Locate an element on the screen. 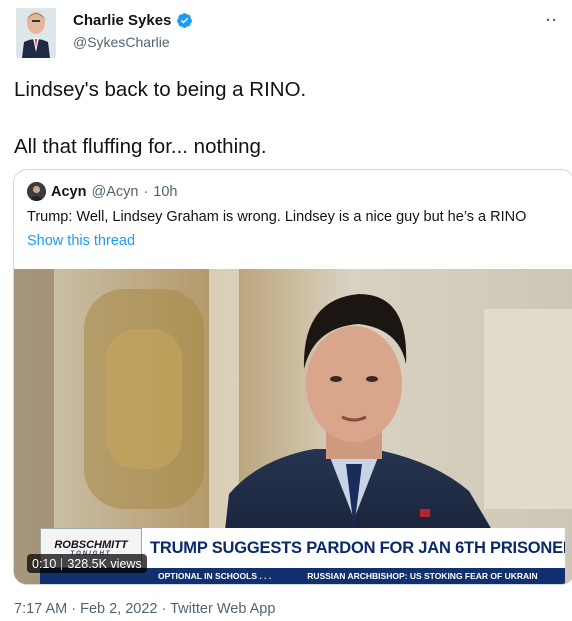  author-avatar is located at coordinates (36, 33).